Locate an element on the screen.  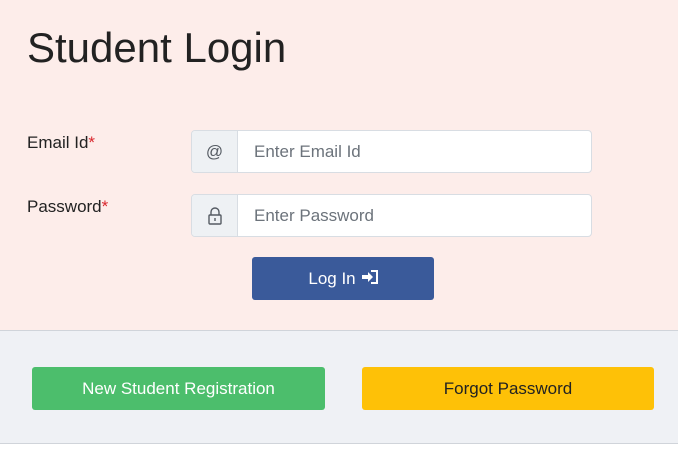
password-input-group is located at coordinates (391, 215).